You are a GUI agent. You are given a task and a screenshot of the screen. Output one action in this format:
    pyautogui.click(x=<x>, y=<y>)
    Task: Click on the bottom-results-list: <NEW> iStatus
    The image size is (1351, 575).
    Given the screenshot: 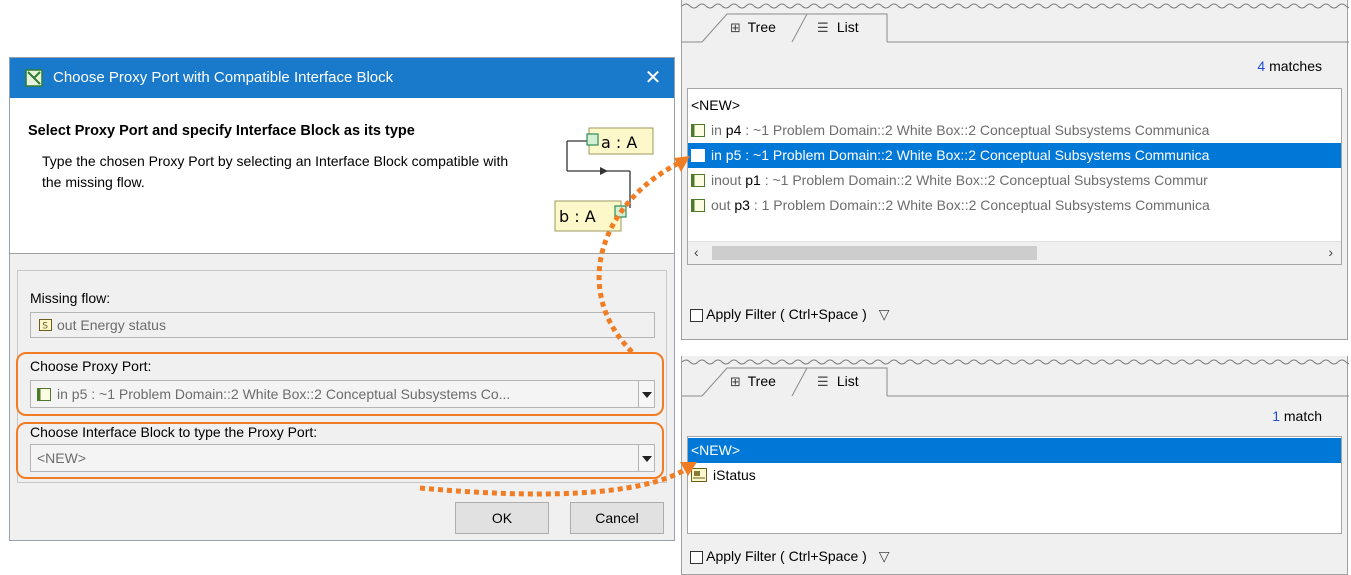 What is the action you would take?
    pyautogui.click(x=1014, y=485)
    